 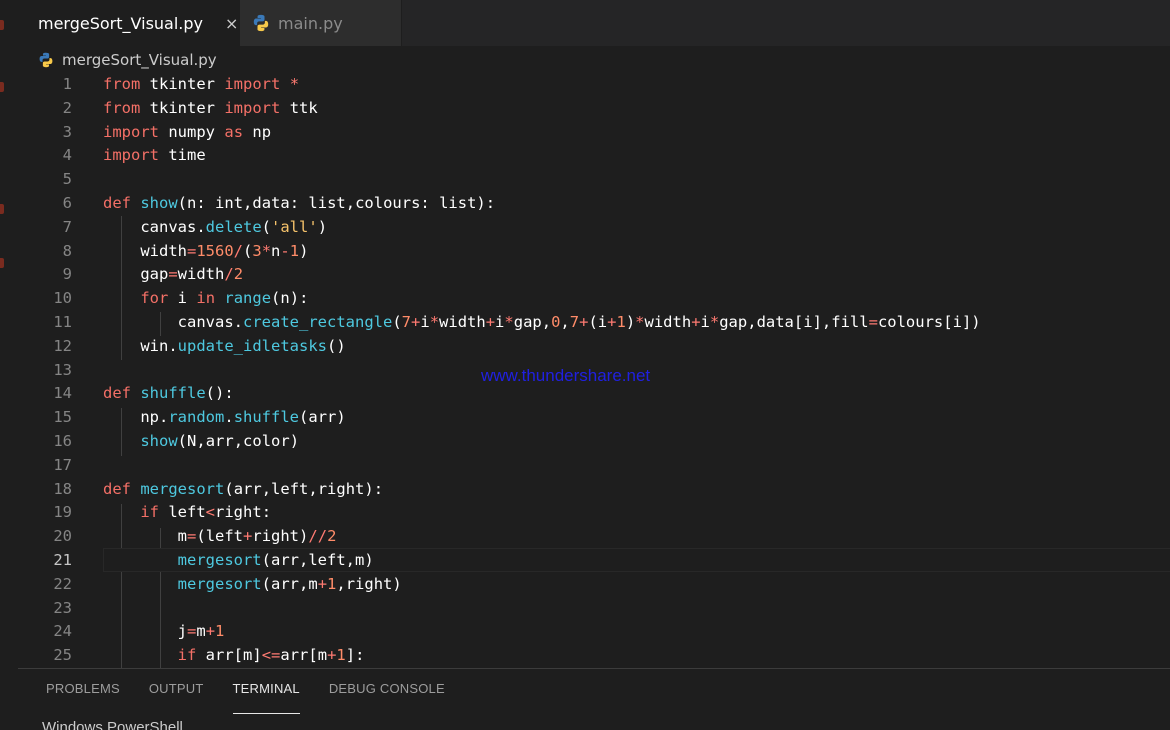 What do you see at coordinates (238, 560) in the screenshot?
I see `code-text: mergesort(arr,left,m)` at bounding box center [238, 560].